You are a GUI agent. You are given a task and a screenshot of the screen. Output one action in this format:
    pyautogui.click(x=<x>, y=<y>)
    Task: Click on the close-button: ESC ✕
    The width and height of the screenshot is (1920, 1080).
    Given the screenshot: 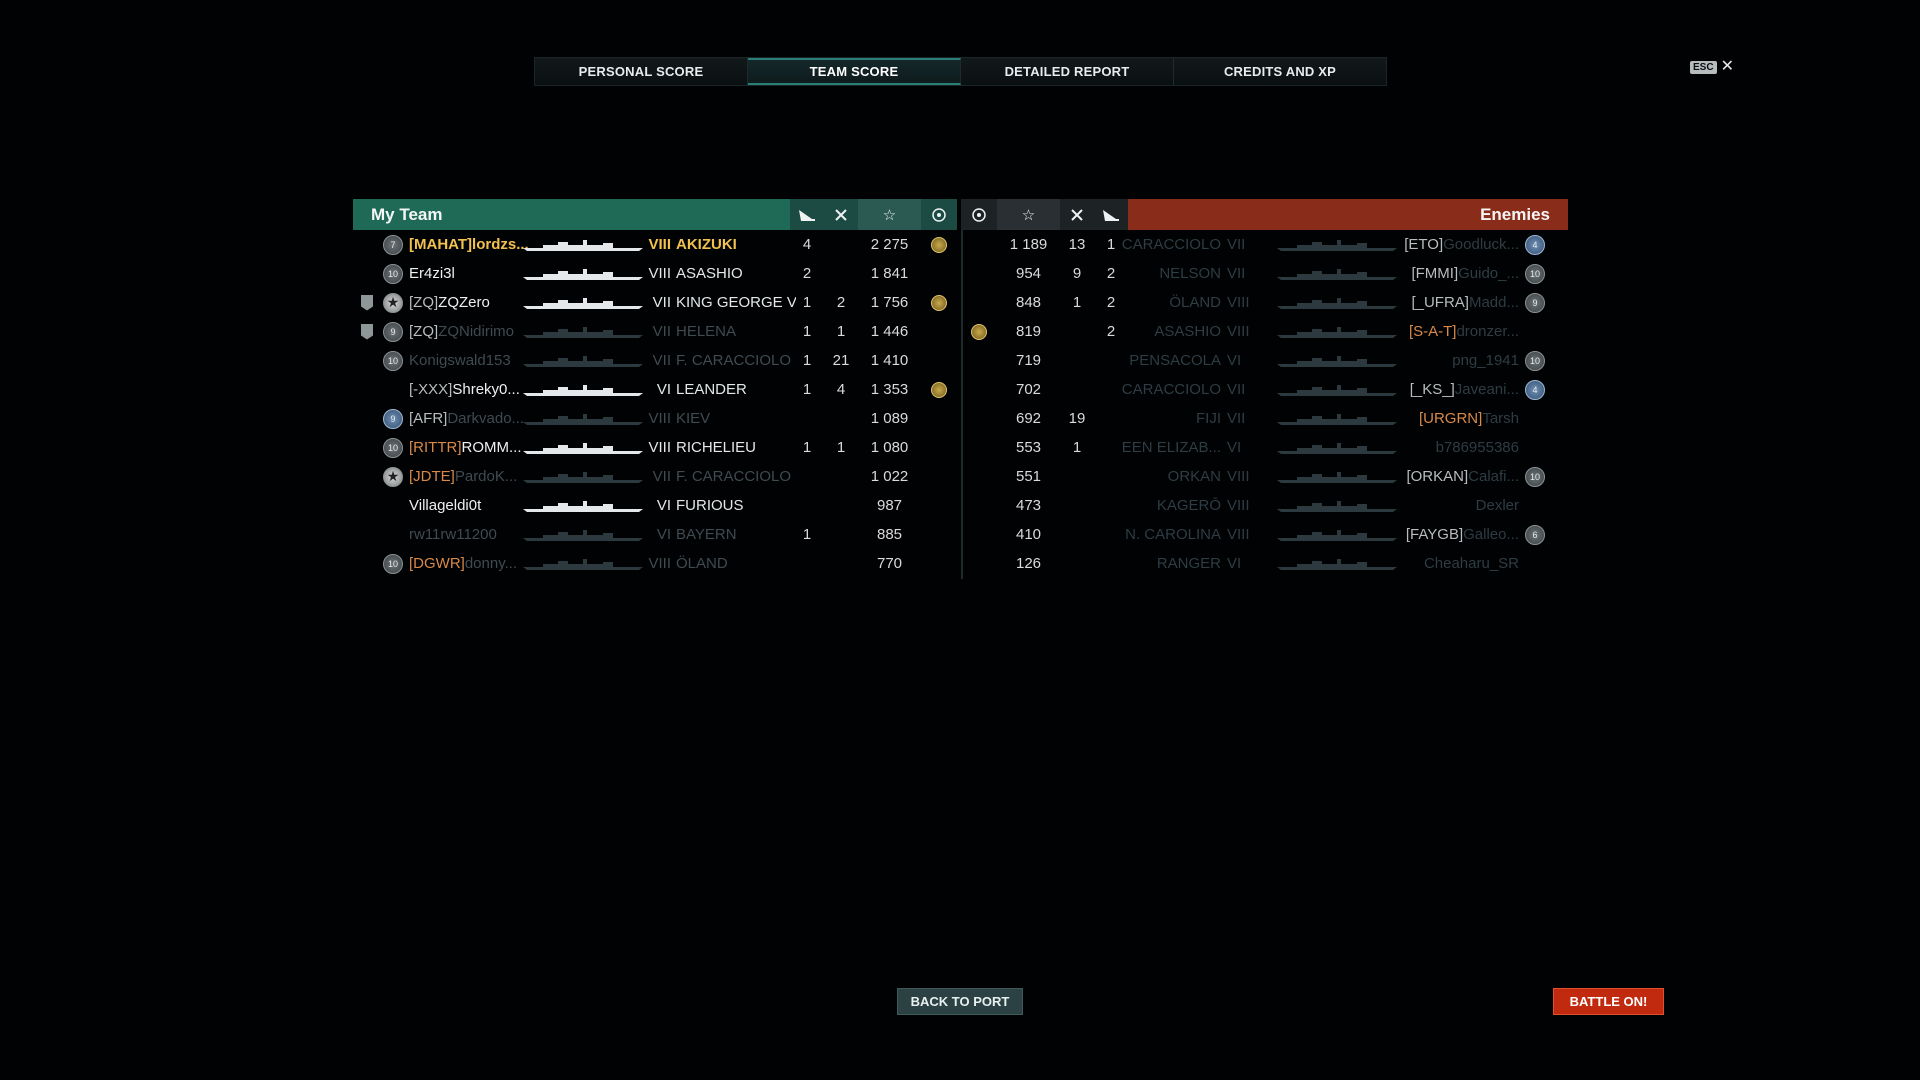 What is the action you would take?
    pyautogui.click(x=1712, y=67)
    